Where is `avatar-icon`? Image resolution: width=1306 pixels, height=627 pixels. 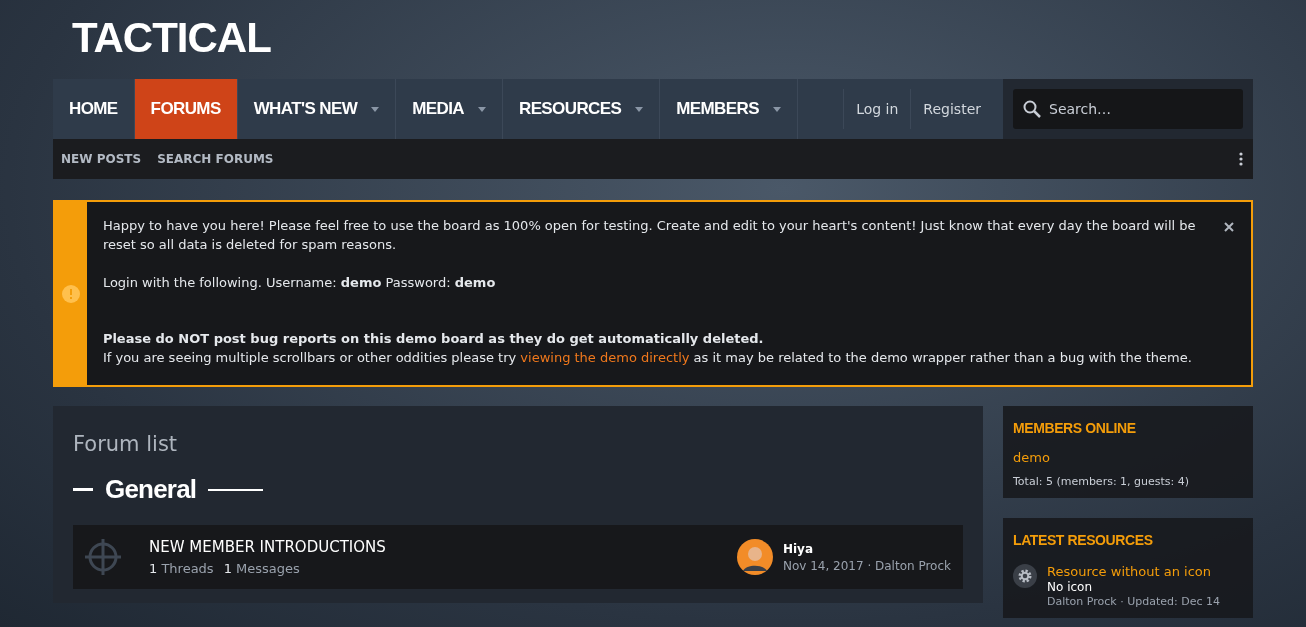
avatar-icon is located at coordinates (754, 557).